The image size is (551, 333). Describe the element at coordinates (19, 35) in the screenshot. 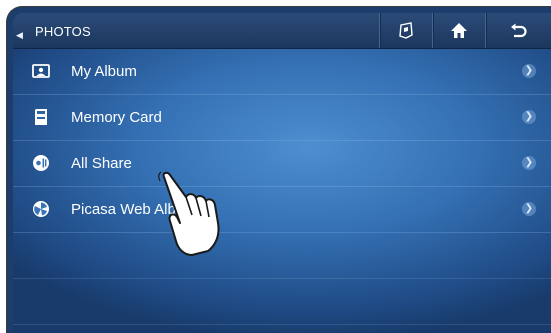

I see `back-indicator-icon: ◀` at that location.